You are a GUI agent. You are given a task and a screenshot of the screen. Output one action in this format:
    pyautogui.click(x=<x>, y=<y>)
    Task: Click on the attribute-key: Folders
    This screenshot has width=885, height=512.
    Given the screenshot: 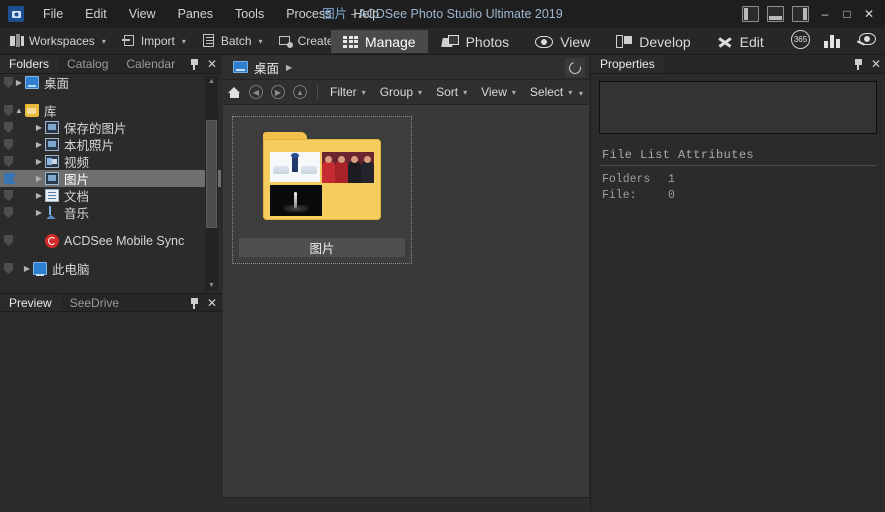 What is the action you would take?
    pyautogui.click(x=626, y=179)
    